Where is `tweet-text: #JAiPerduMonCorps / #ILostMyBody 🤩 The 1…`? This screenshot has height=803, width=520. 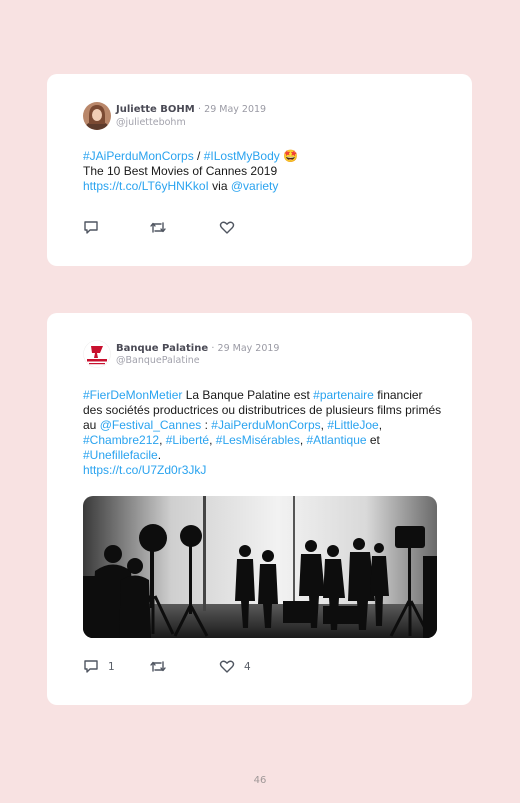 tweet-text: #JAiPerduMonCorps / #ILostMyBody 🤩 The 1… is located at coordinates (263, 171).